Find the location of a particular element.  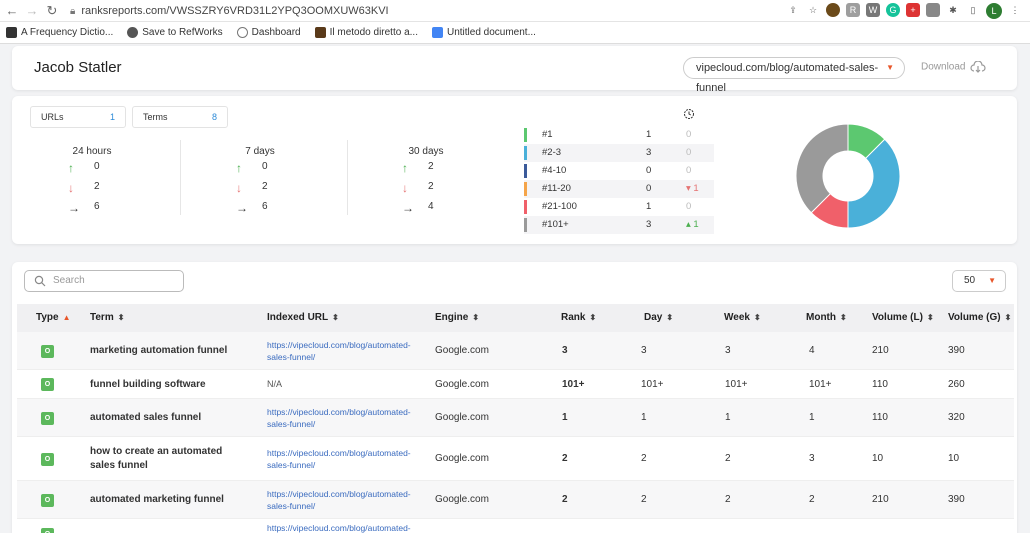

profile-avatar: L is located at coordinates (994, 11).